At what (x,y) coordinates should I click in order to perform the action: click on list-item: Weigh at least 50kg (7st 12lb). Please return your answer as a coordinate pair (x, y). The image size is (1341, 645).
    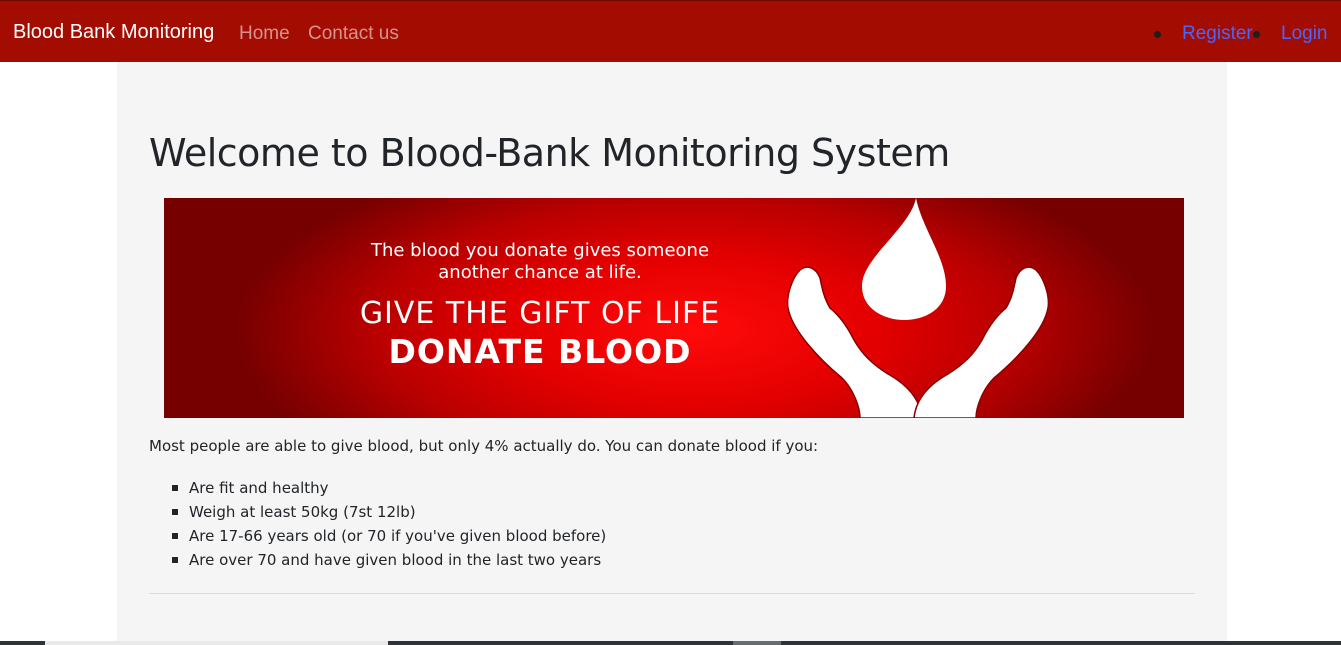
    Looking at the image, I should click on (377, 512).